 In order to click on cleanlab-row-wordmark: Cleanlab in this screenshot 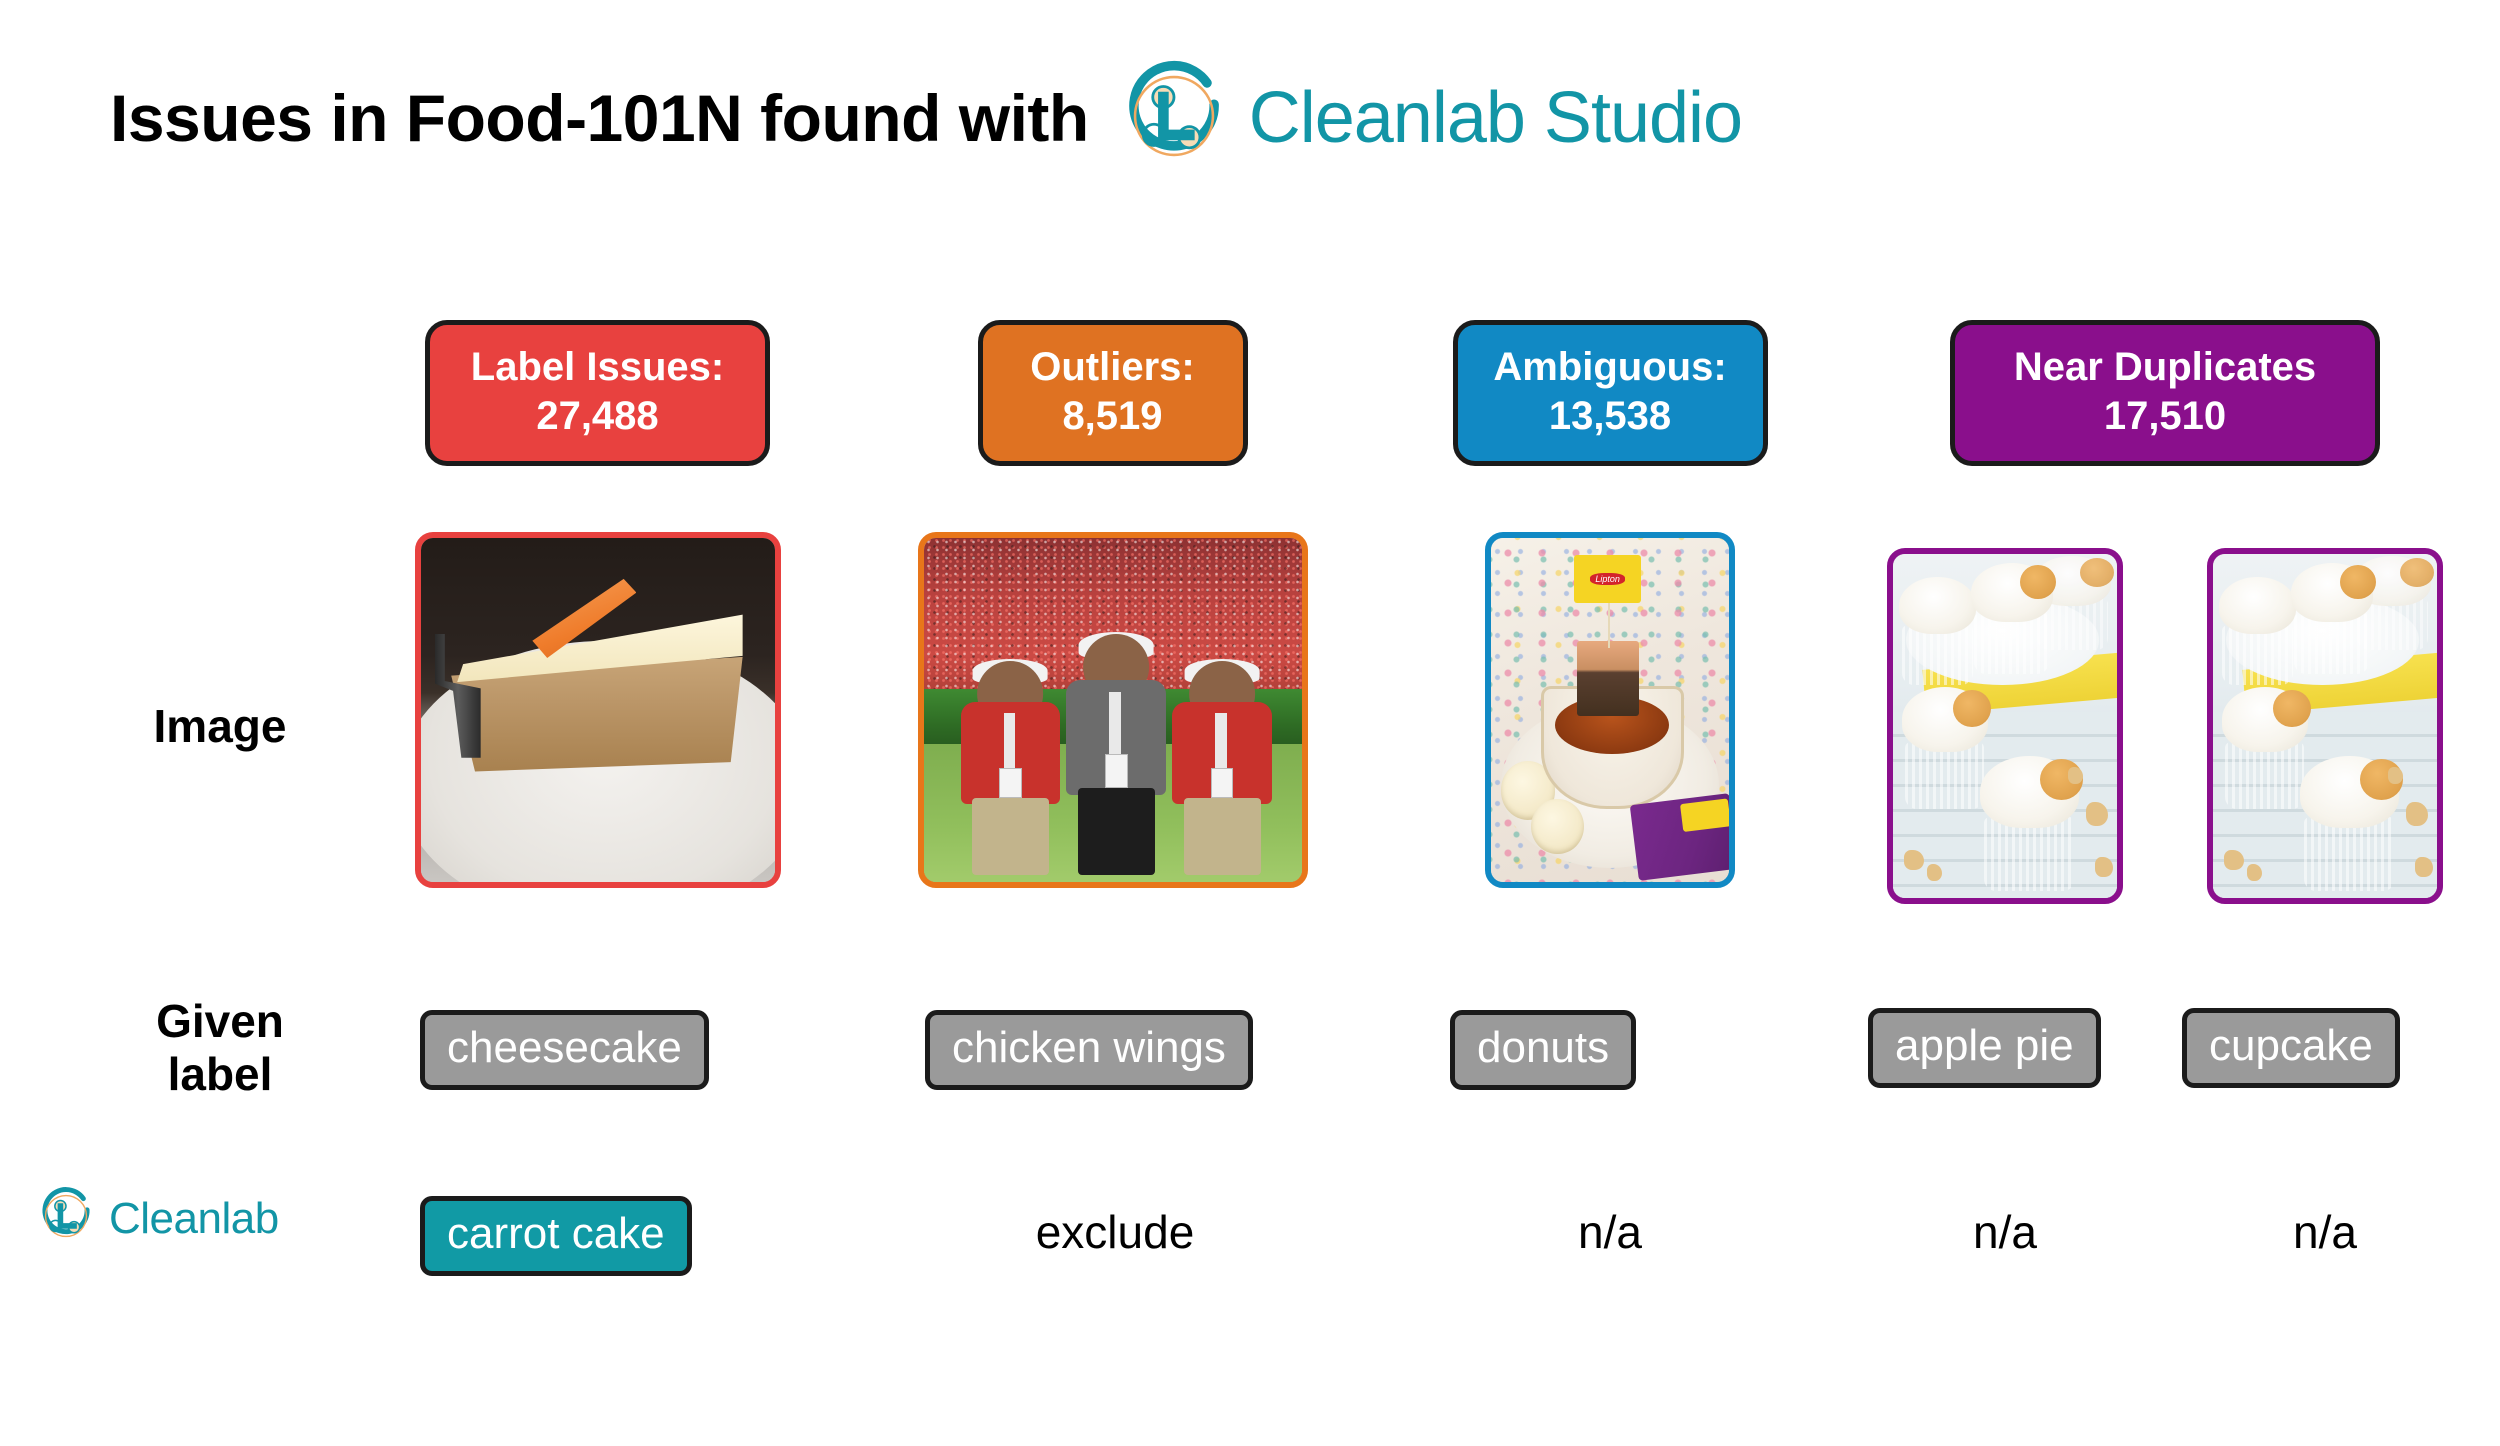, I will do `click(194, 1218)`.